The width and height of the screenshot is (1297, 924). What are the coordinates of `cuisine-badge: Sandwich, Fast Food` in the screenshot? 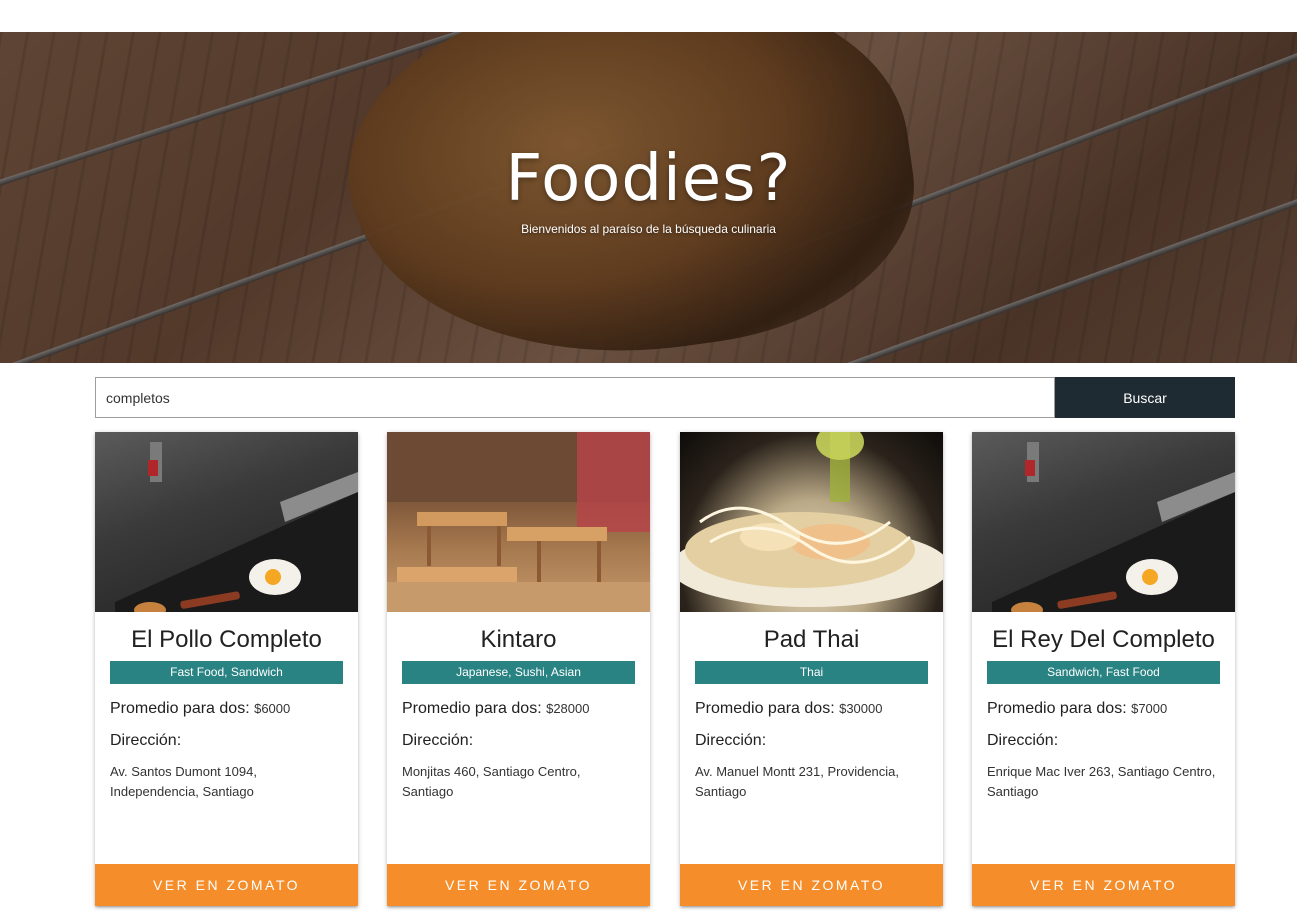 It's located at (1103, 672).